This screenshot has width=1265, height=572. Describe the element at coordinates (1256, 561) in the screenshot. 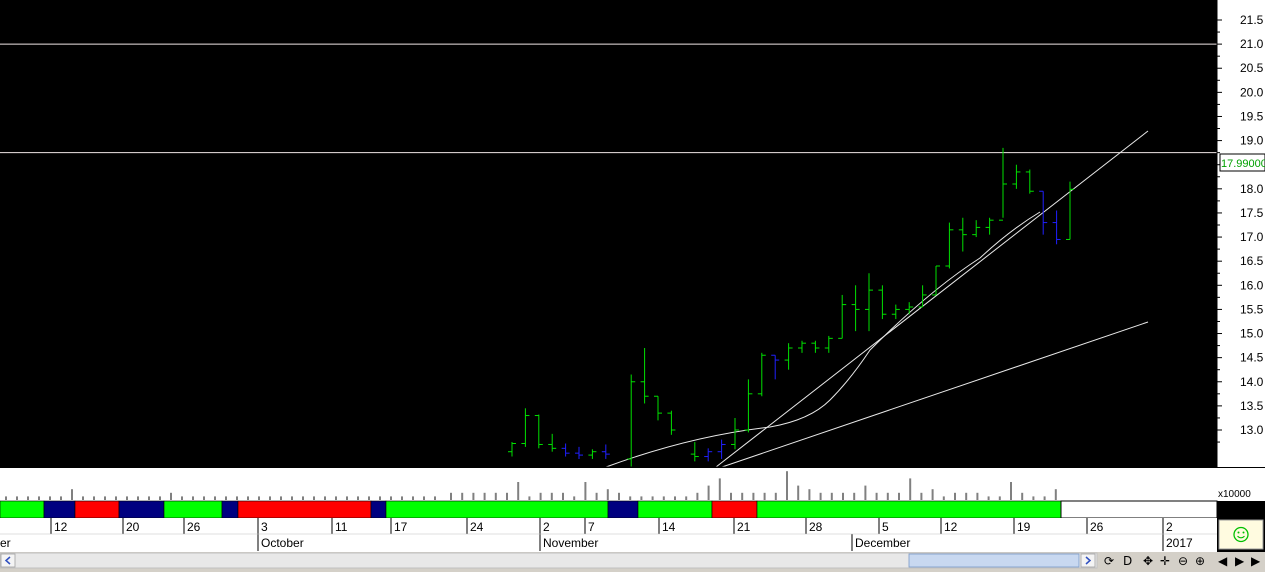

I see `next-icon: ▶` at that location.